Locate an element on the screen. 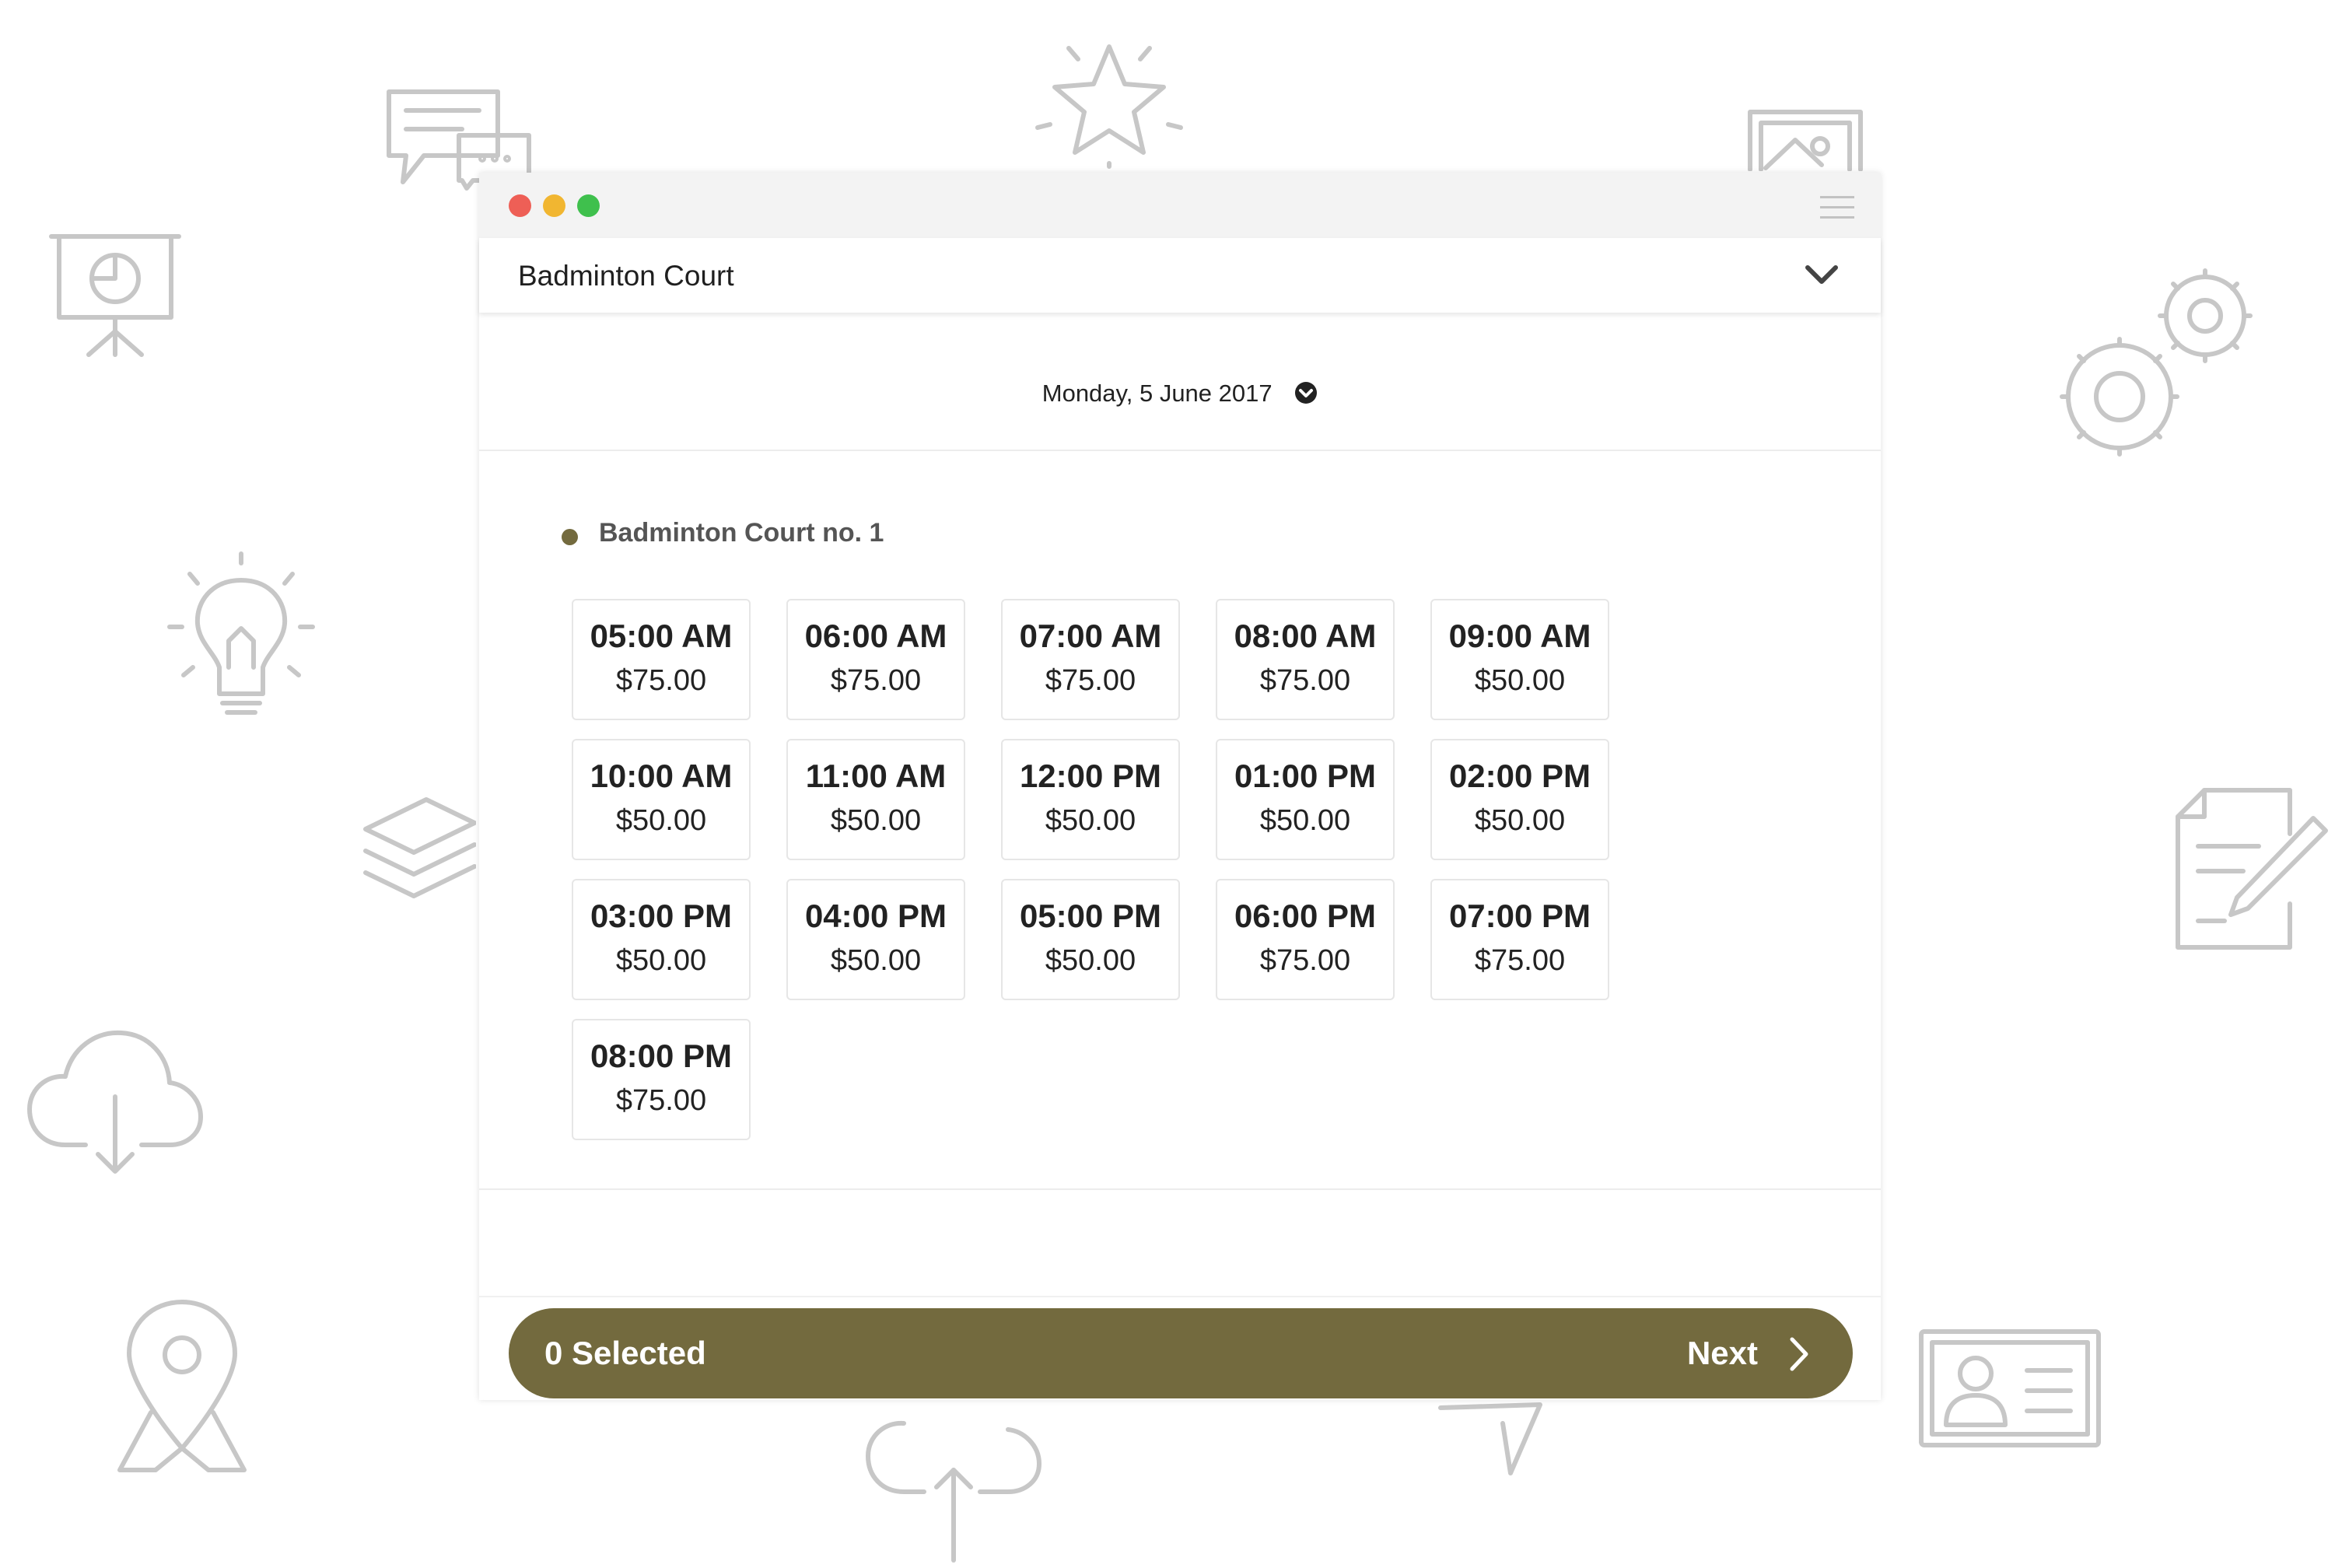 This screenshot has height=1568, width=2349. send-icon is located at coordinates (1494, 1439).